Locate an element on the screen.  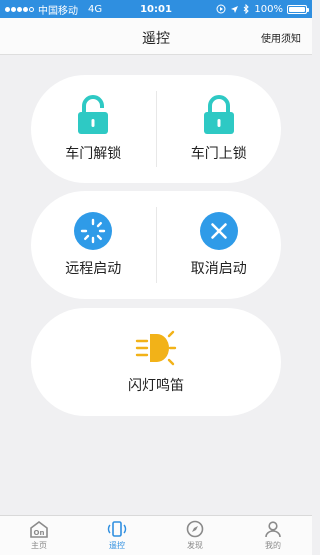
tab-home-label: 主页 is located at coordinates (39, 545).